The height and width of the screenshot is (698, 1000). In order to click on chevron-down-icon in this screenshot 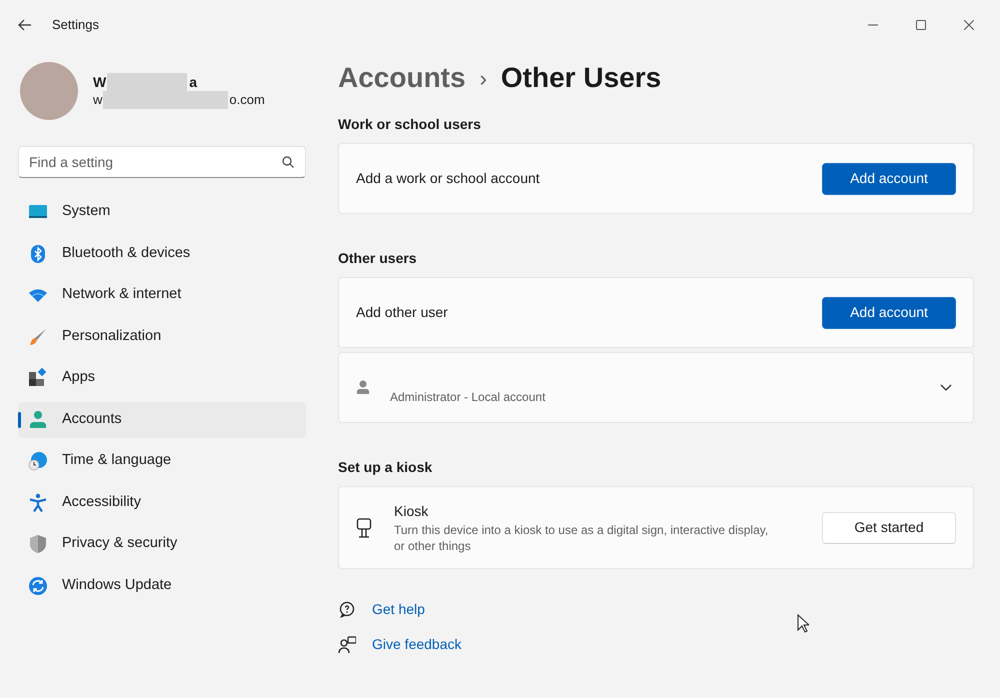, I will do `click(946, 388)`.